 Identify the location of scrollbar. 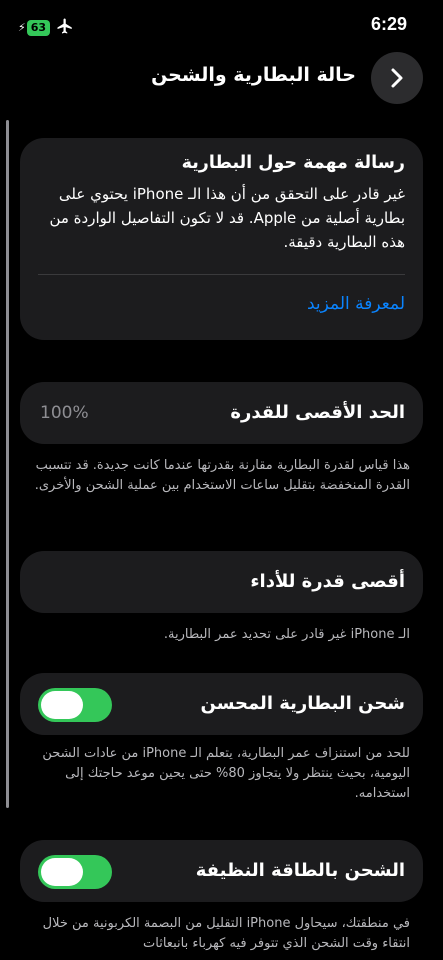
(7, 464).